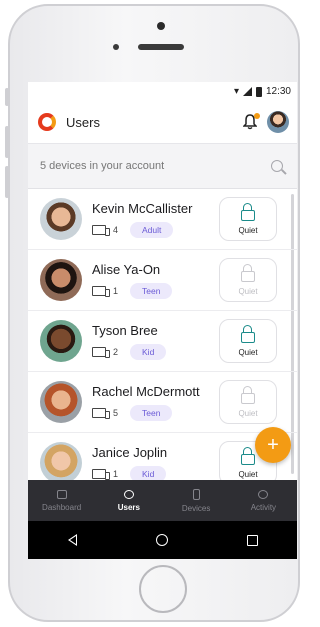 The image size is (320, 627). I want to click on page-title: Users, so click(83, 122).